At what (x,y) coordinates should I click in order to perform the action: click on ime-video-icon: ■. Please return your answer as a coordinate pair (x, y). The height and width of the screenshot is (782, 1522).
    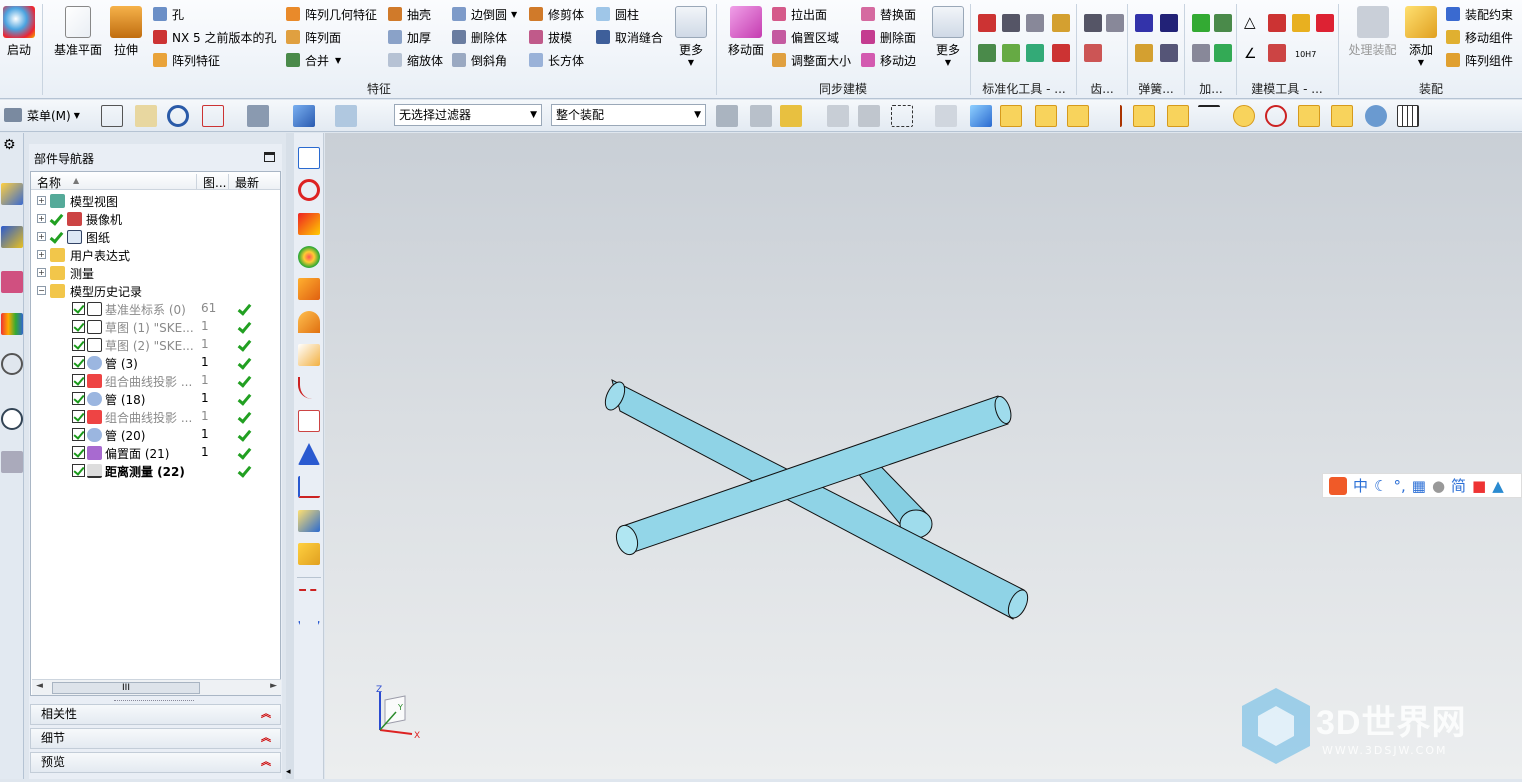
    Looking at the image, I should click on (1479, 486).